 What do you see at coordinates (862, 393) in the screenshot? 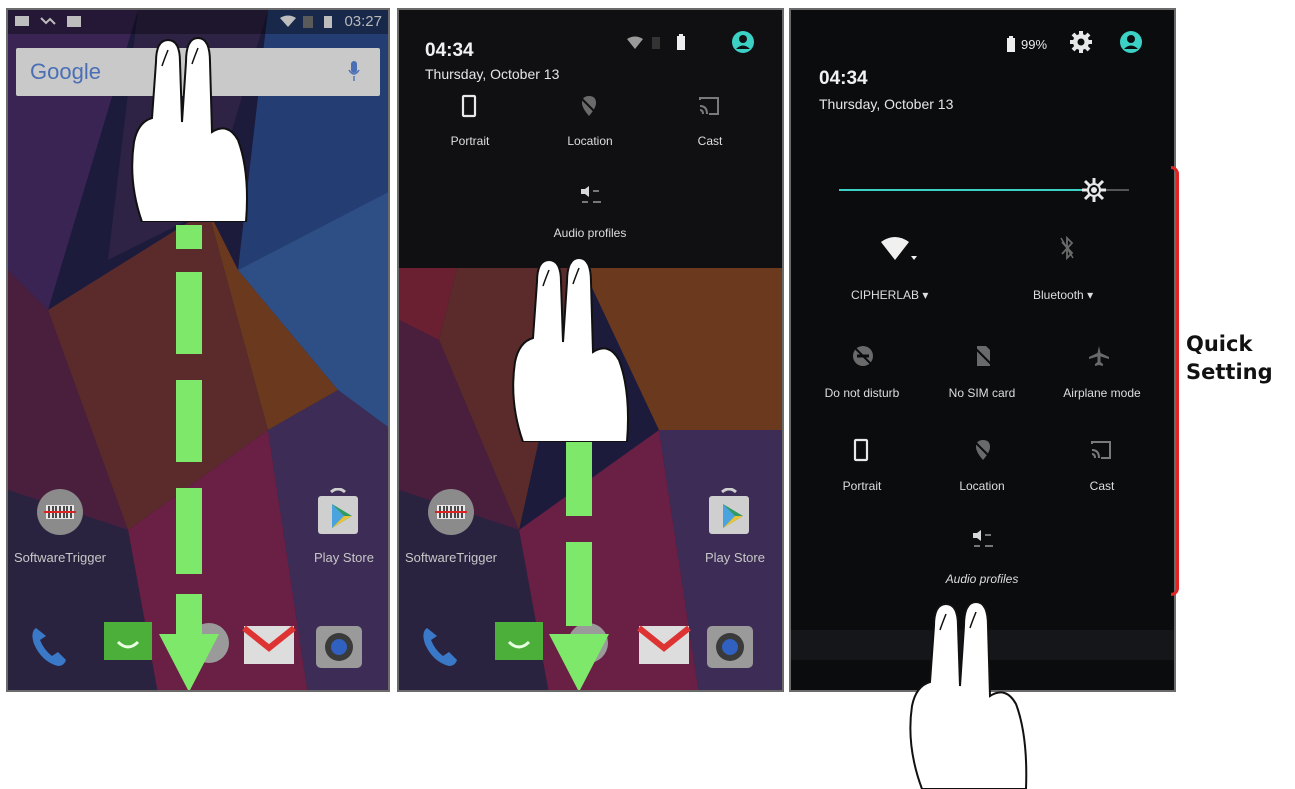
I see `tile-label-do-not-disturb: Do not disturb` at bounding box center [862, 393].